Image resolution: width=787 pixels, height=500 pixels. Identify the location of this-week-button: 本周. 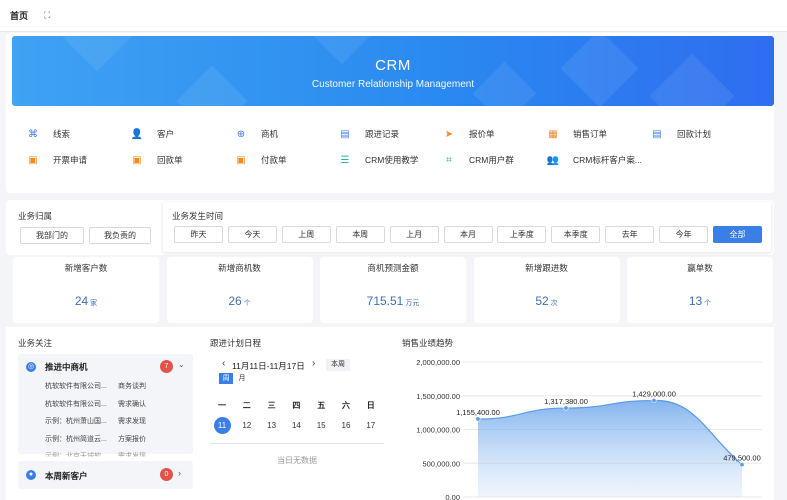
(338, 365).